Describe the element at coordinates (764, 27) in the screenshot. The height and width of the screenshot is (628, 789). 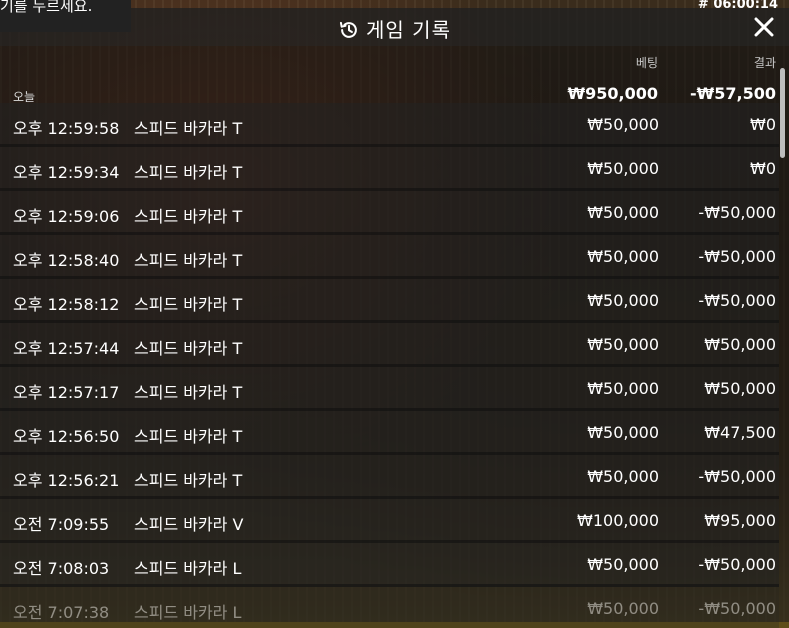
I see `close-icon` at that location.